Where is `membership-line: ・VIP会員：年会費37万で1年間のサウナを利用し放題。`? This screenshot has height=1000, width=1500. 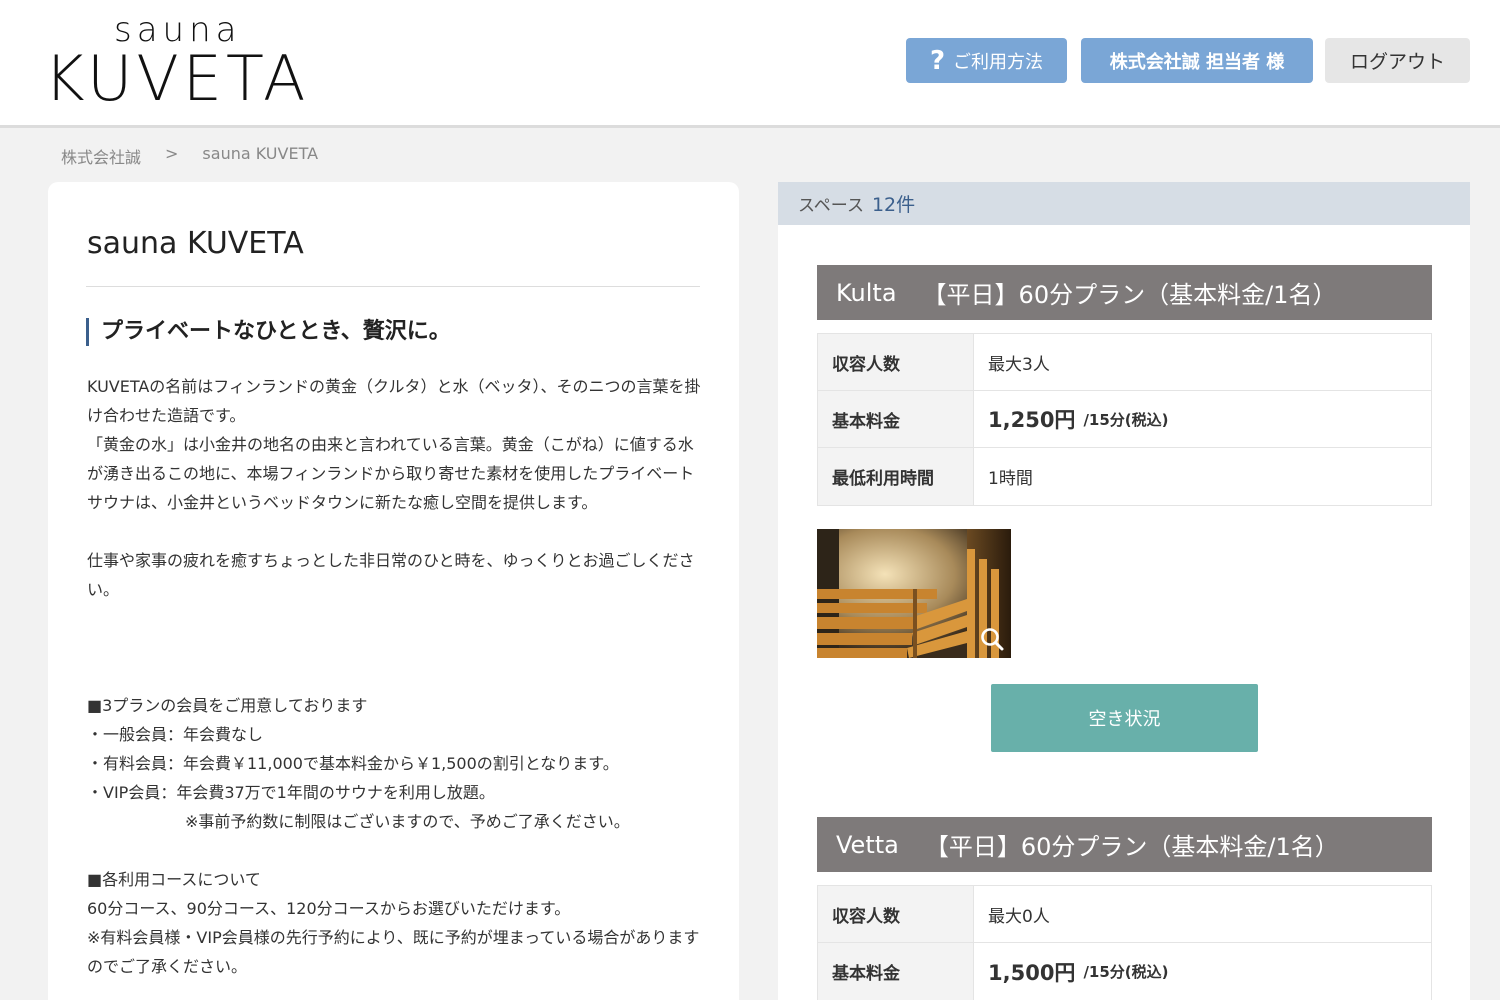
membership-line: ・VIP会員：年会費37万で1年間のサウナを利用し放題。 is located at coordinates (291, 792).